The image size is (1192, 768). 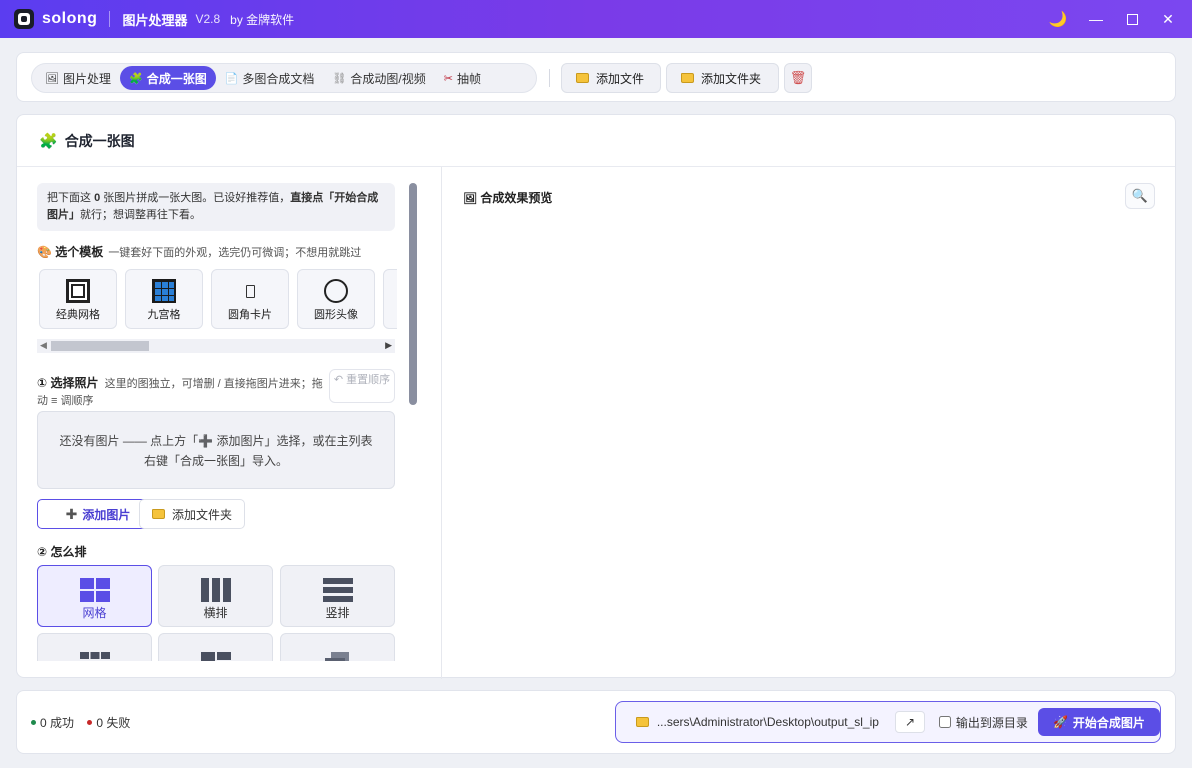 I want to click on minimize-icon: —, so click(x=1096, y=19).